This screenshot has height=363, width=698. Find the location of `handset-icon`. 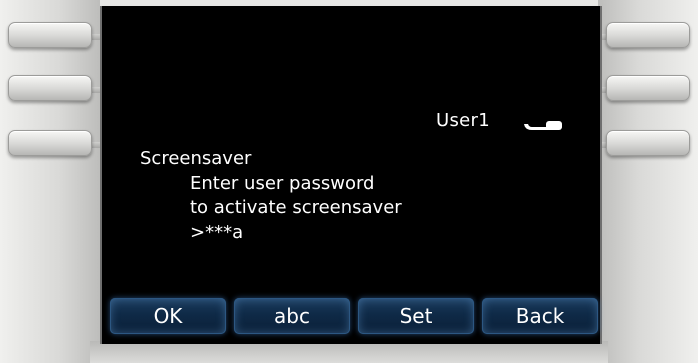

handset-icon is located at coordinates (543, 125).